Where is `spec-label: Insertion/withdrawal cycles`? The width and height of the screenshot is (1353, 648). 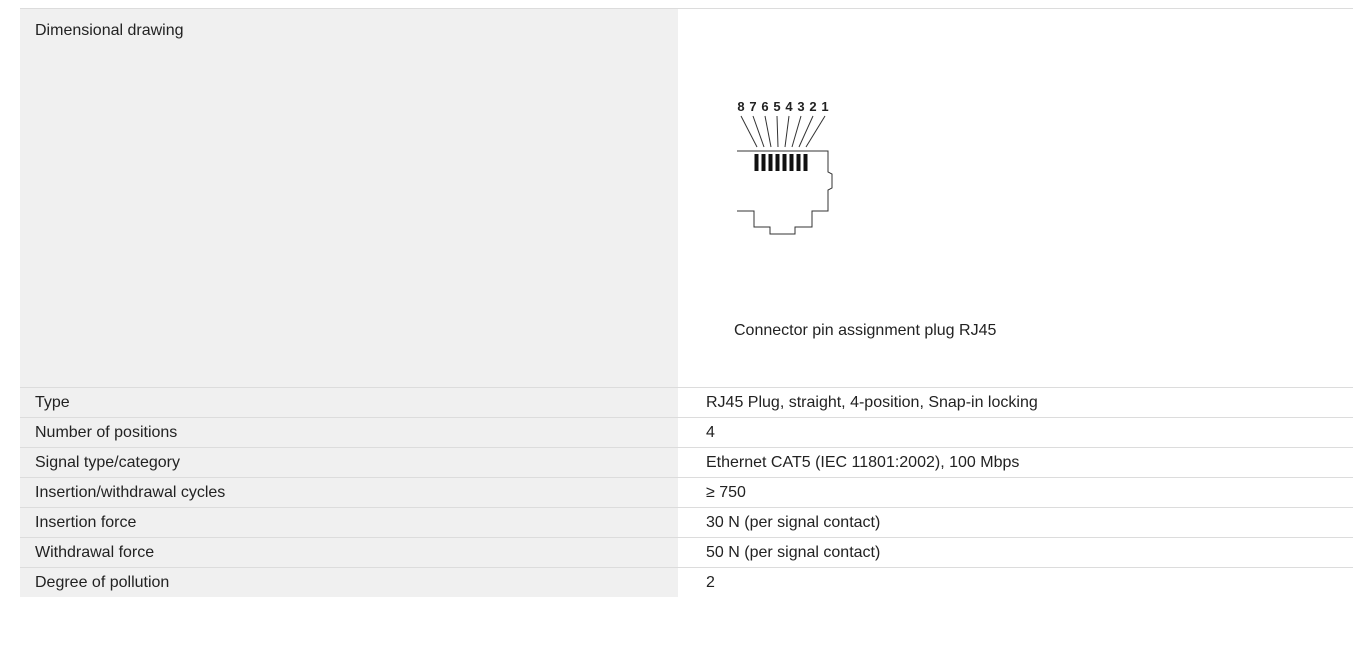
spec-label: Insertion/withdrawal cycles is located at coordinates (349, 492).